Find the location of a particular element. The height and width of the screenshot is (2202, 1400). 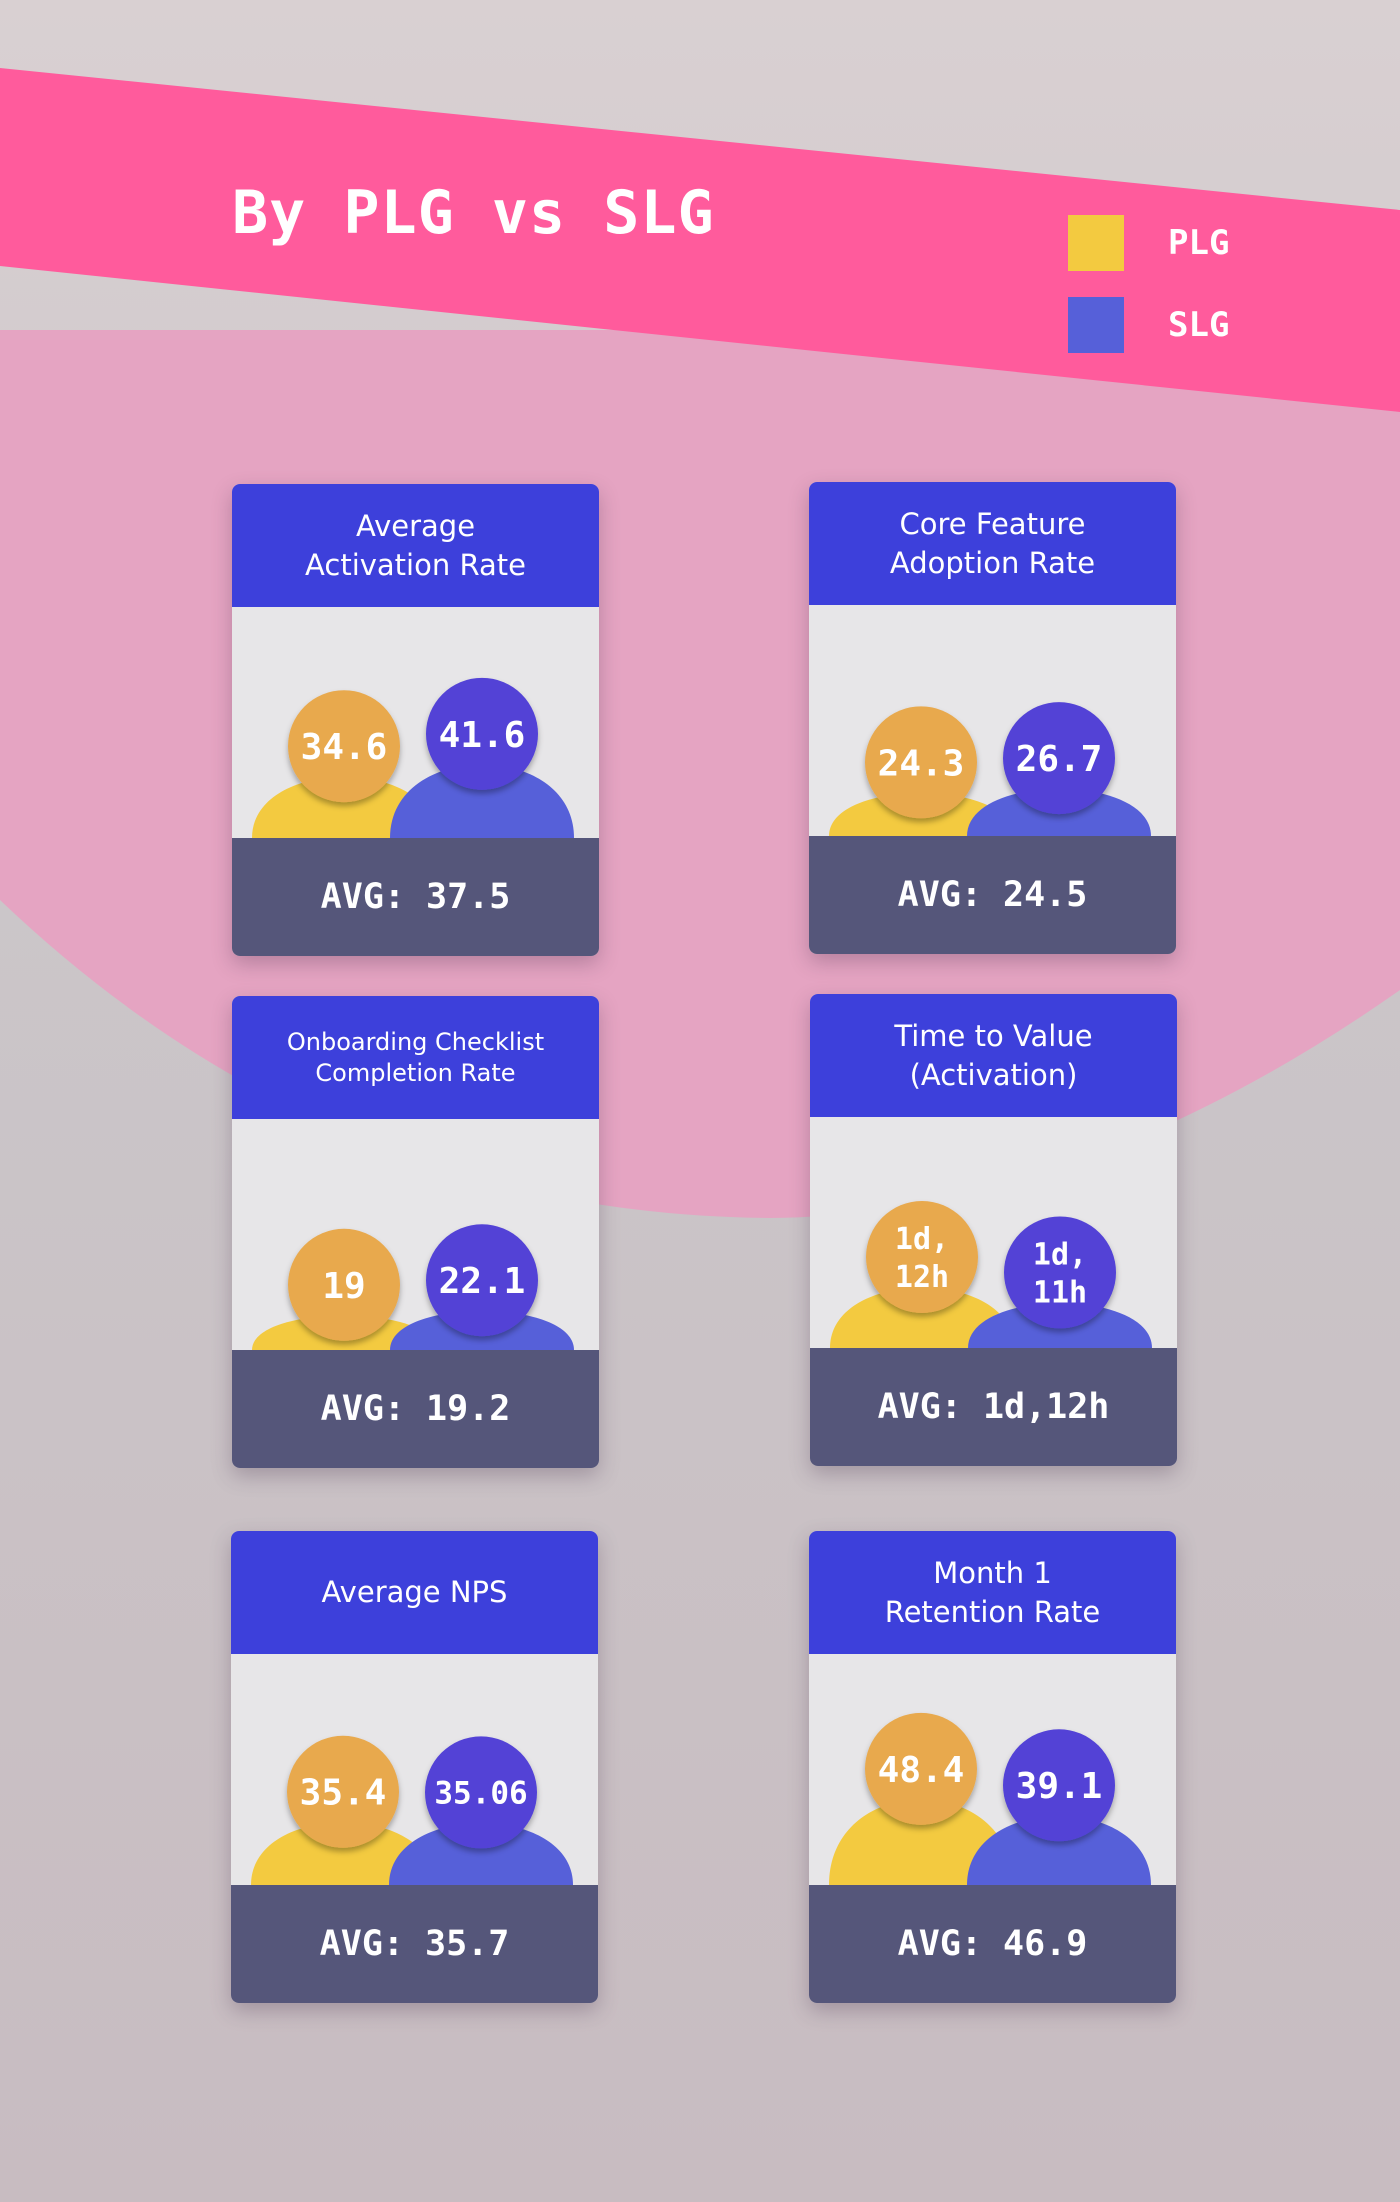

metric-card: Average NPS 35.4 35.06 AVG: 35.7 is located at coordinates (414, 1767).